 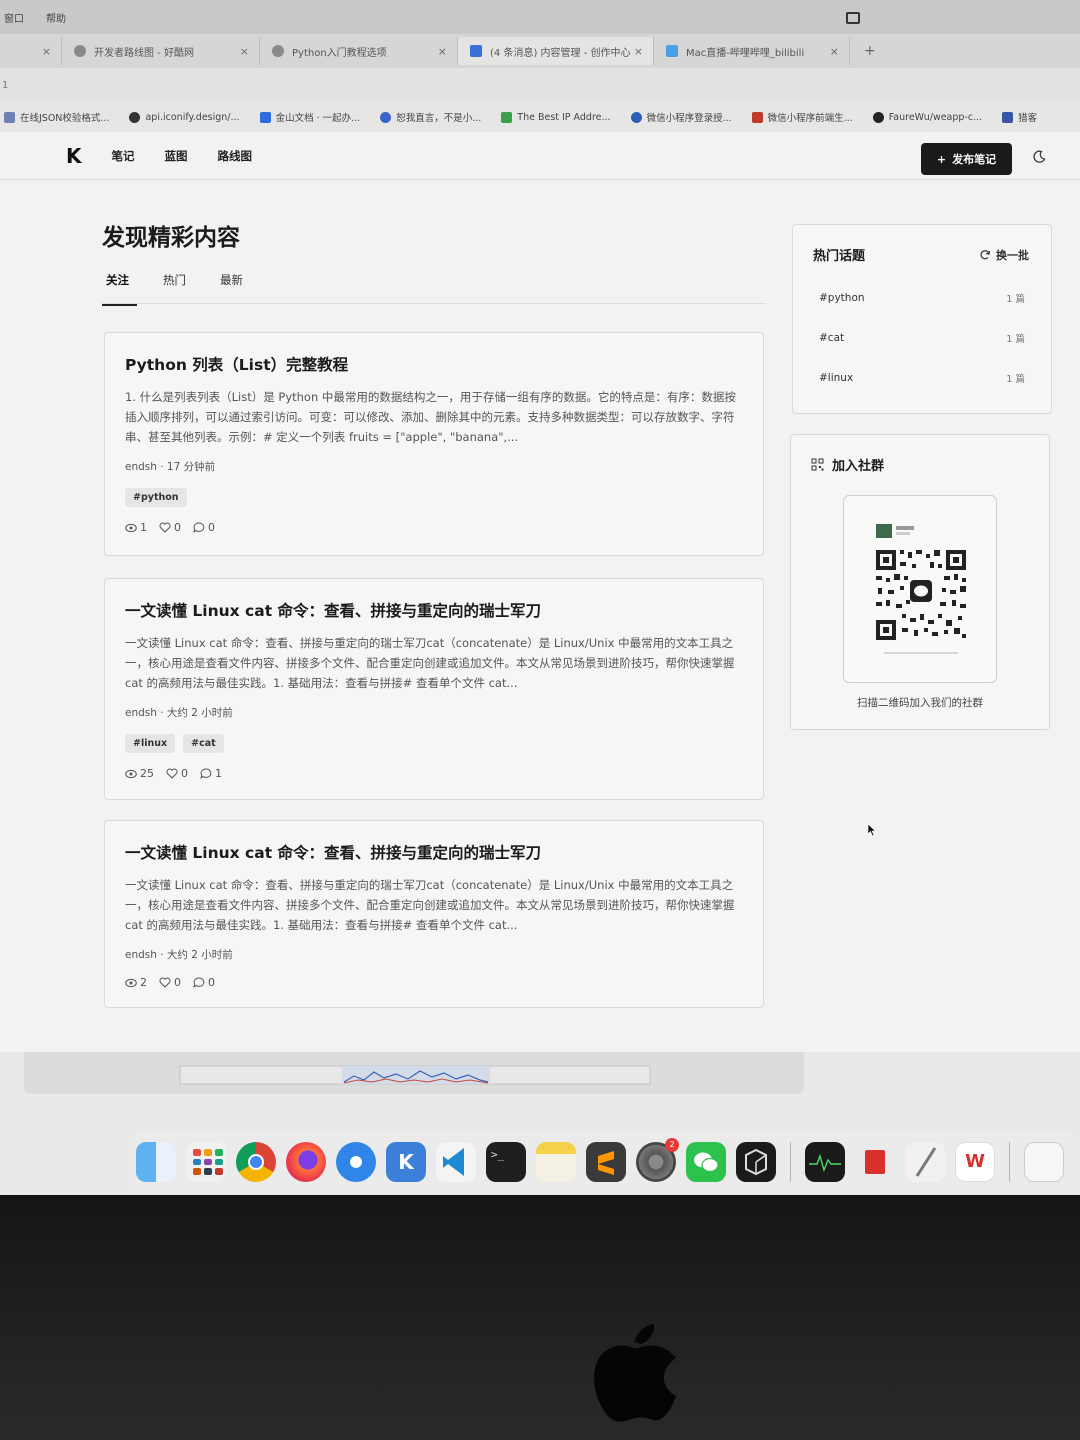 I want to click on publish-note-button: + 发布笔记, so click(x=966, y=159).